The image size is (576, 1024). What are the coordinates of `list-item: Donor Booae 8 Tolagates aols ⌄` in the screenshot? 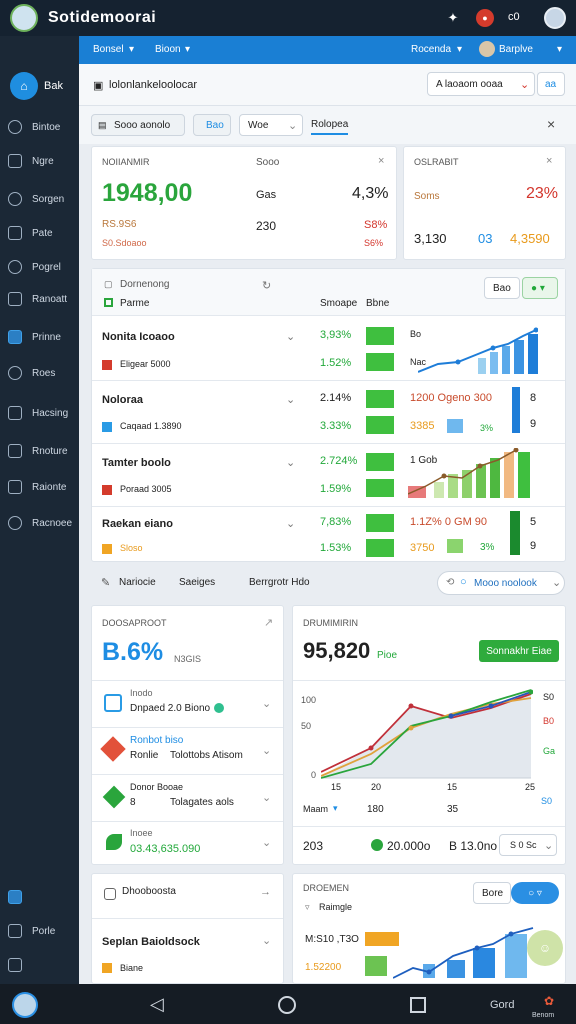 It's located at (187, 798).